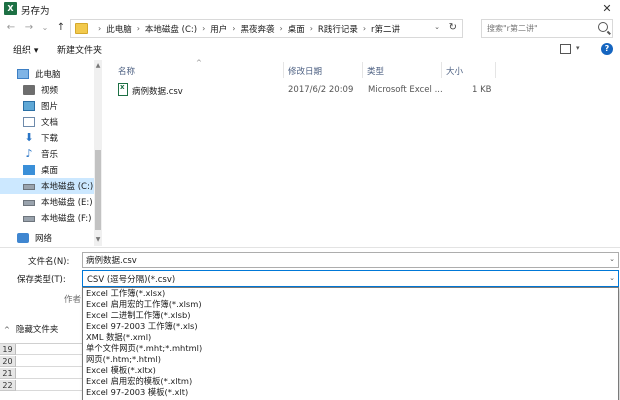 The width and height of the screenshot is (620, 400). Describe the element at coordinates (350, 392) in the screenshot. I see `filetype-option: Excel 97-2003 模板(*.xlt)` at that location.